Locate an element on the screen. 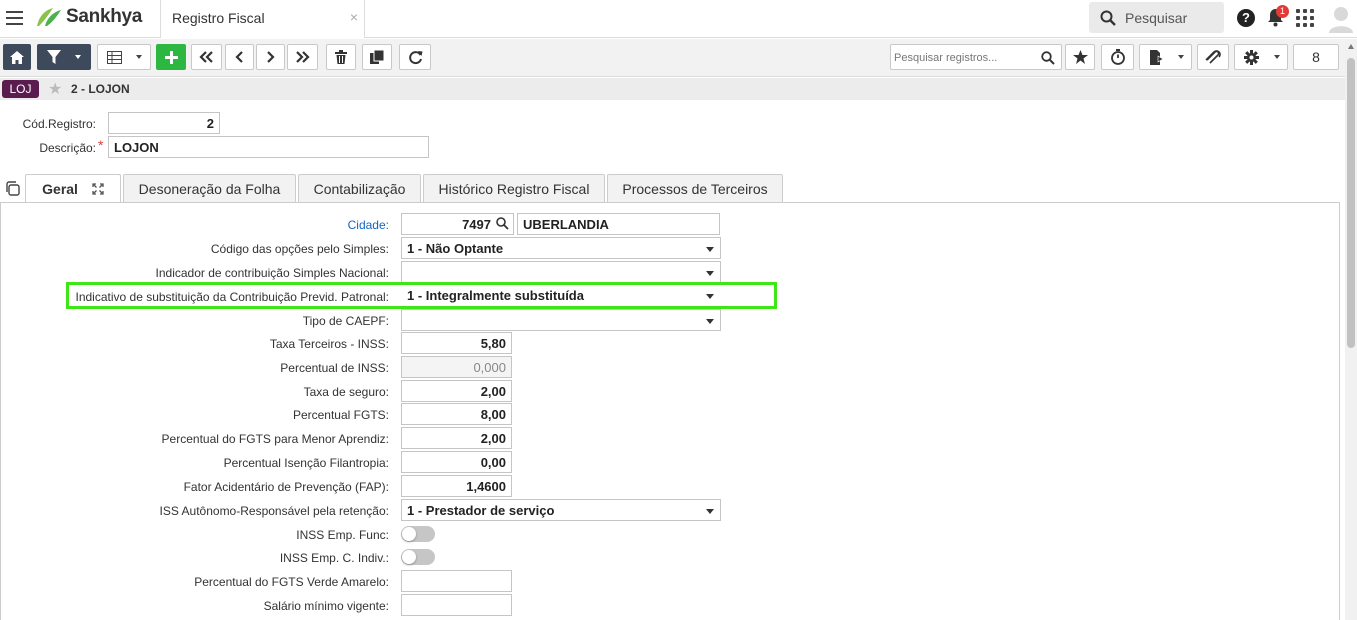 Image resolution: width=1357 pixels, height=620 pixels. cod-registro-field: 2 is located at coordinates (164, 123).